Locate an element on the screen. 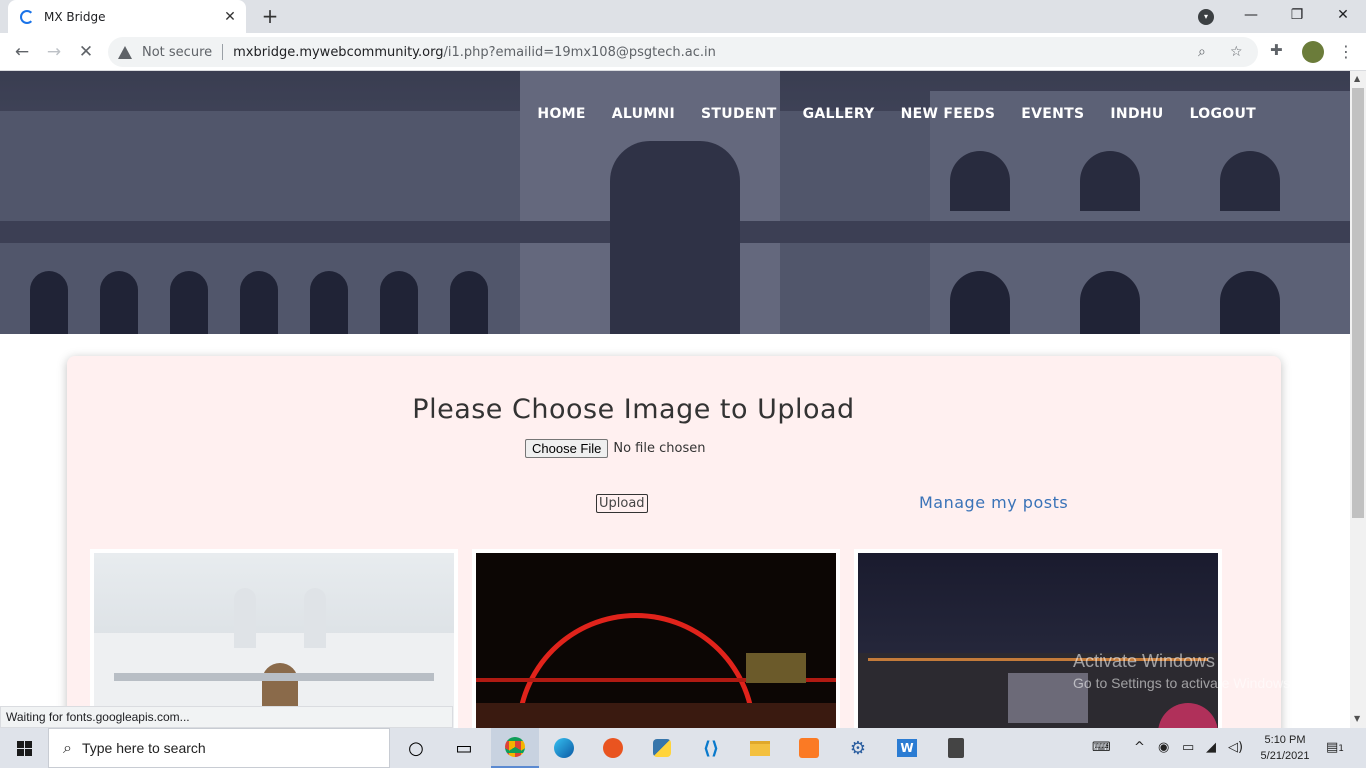  nav-logout: LOGOUT is located at coordinates (1223, 114).